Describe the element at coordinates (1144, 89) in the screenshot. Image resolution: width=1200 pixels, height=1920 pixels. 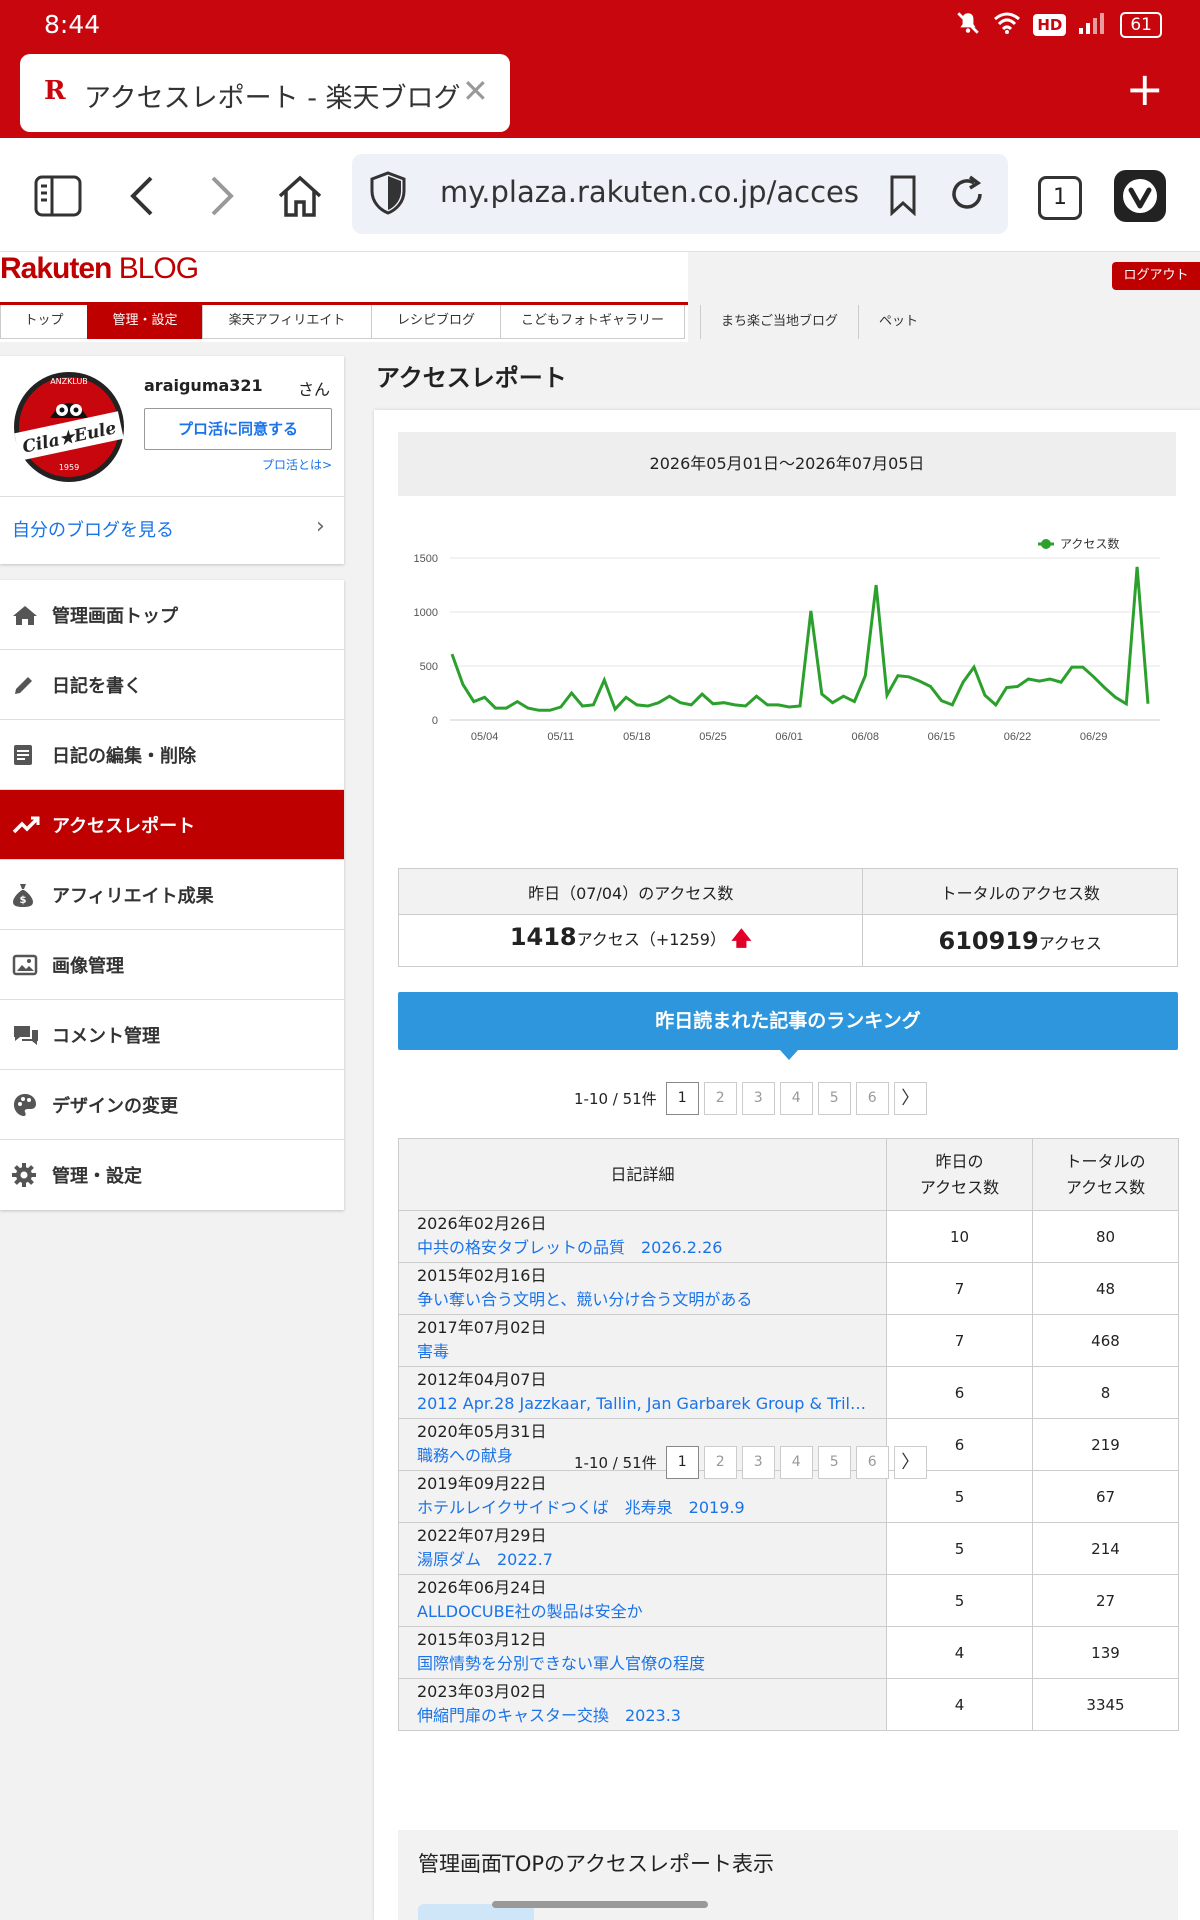
I see `new-tab-plus-icon: +` at that location.